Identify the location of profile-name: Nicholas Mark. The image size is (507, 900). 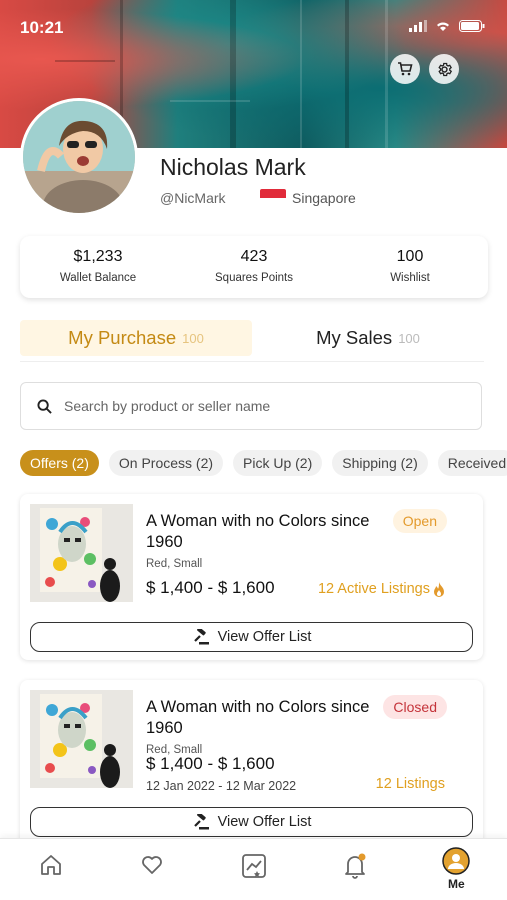
(233, 167).